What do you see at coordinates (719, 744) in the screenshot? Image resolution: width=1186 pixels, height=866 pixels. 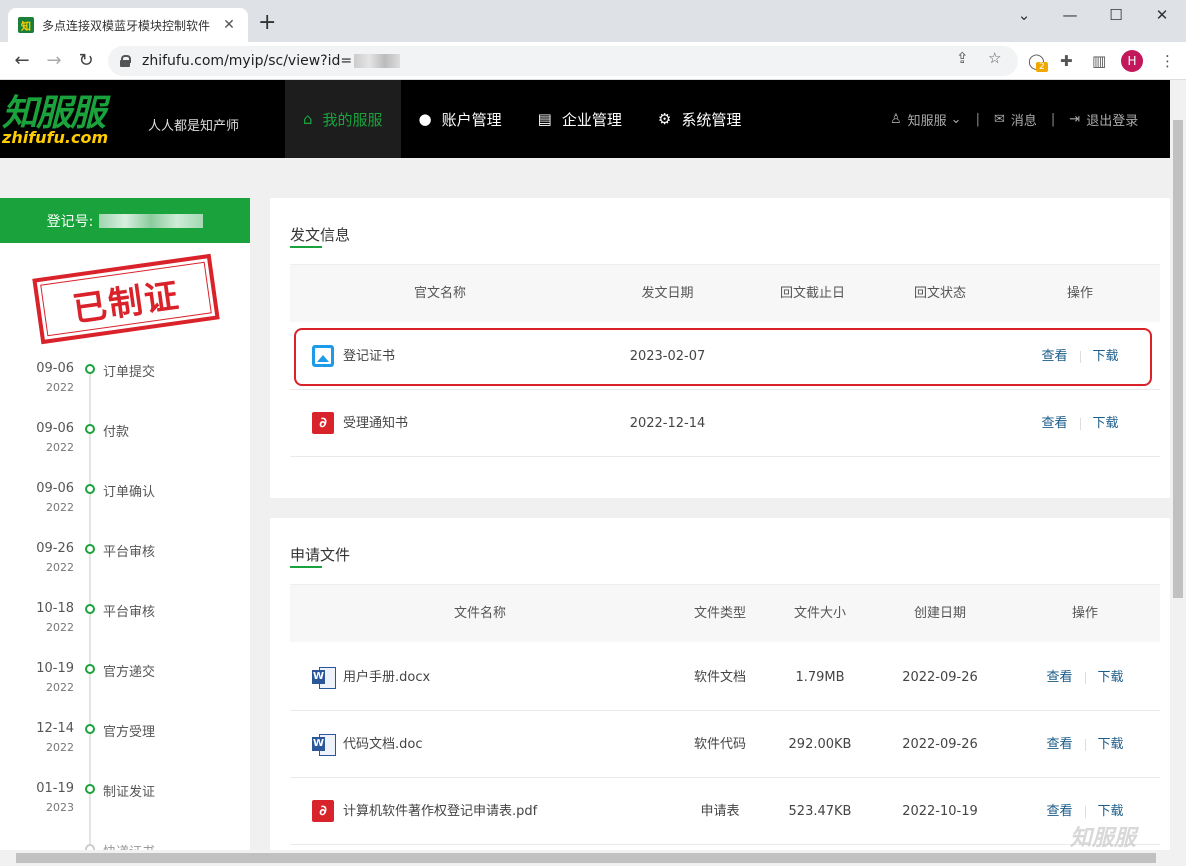 I see `file-type: 软件代码` at bounding box center [719, 744].